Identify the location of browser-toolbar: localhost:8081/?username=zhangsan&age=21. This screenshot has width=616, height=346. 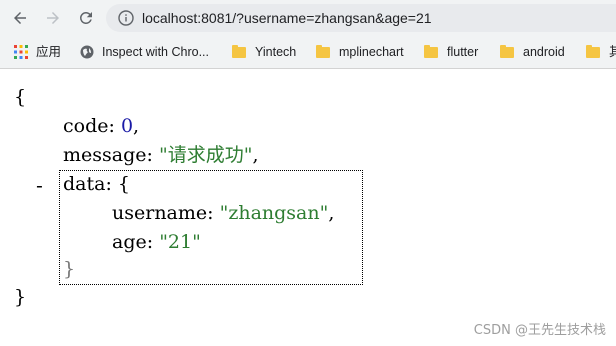
(308, 18).